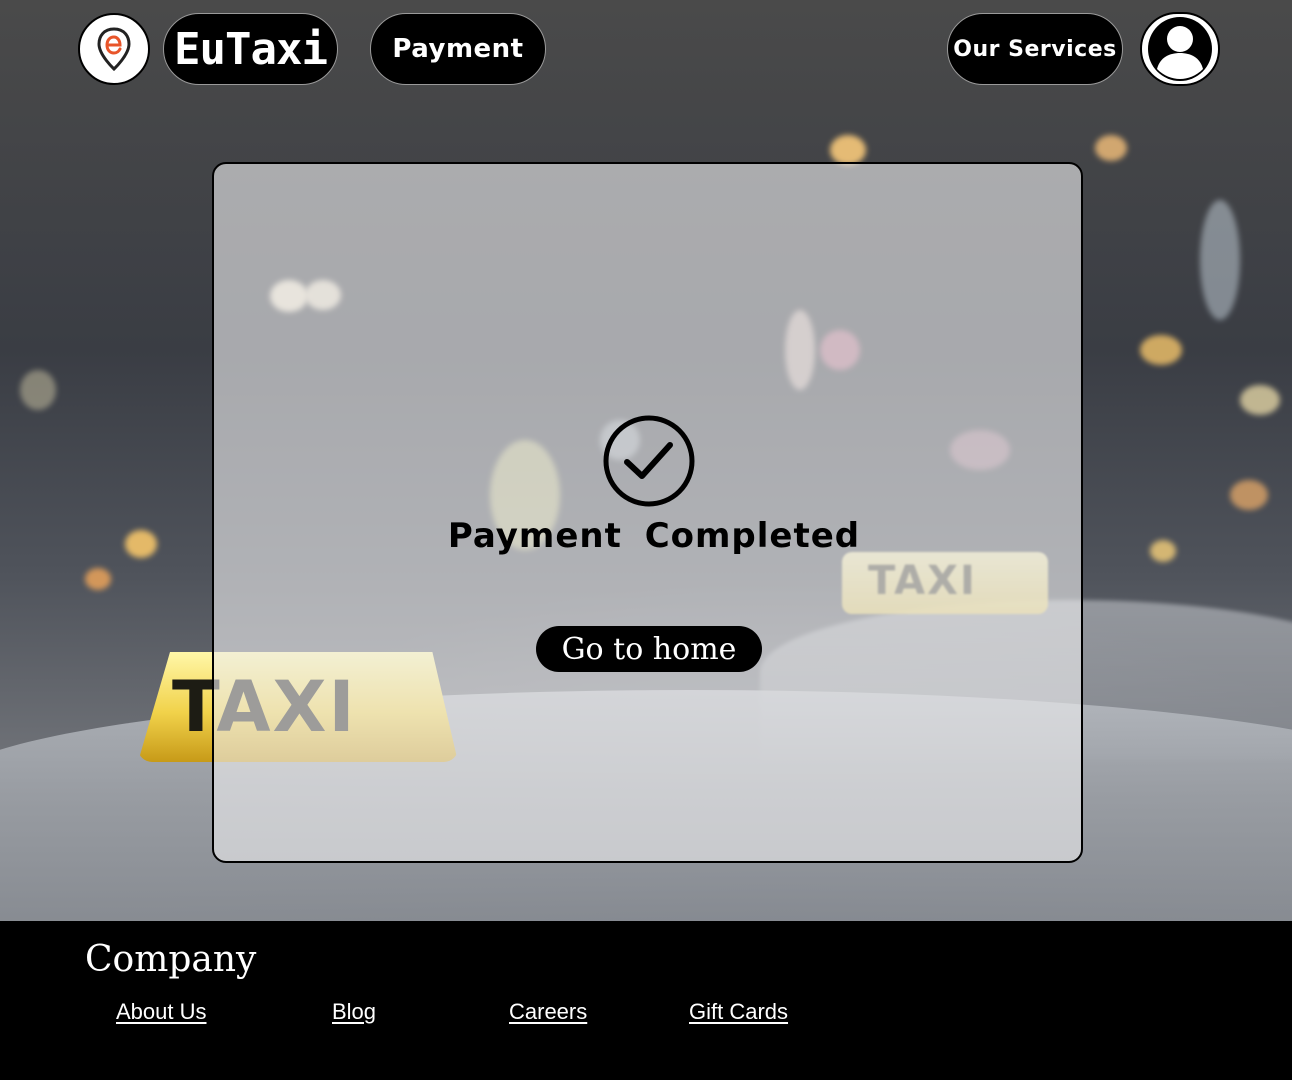 This screenshot has width=1292, height=1080. I want to click on nav-payment-label: Payment, so click(458, 49).